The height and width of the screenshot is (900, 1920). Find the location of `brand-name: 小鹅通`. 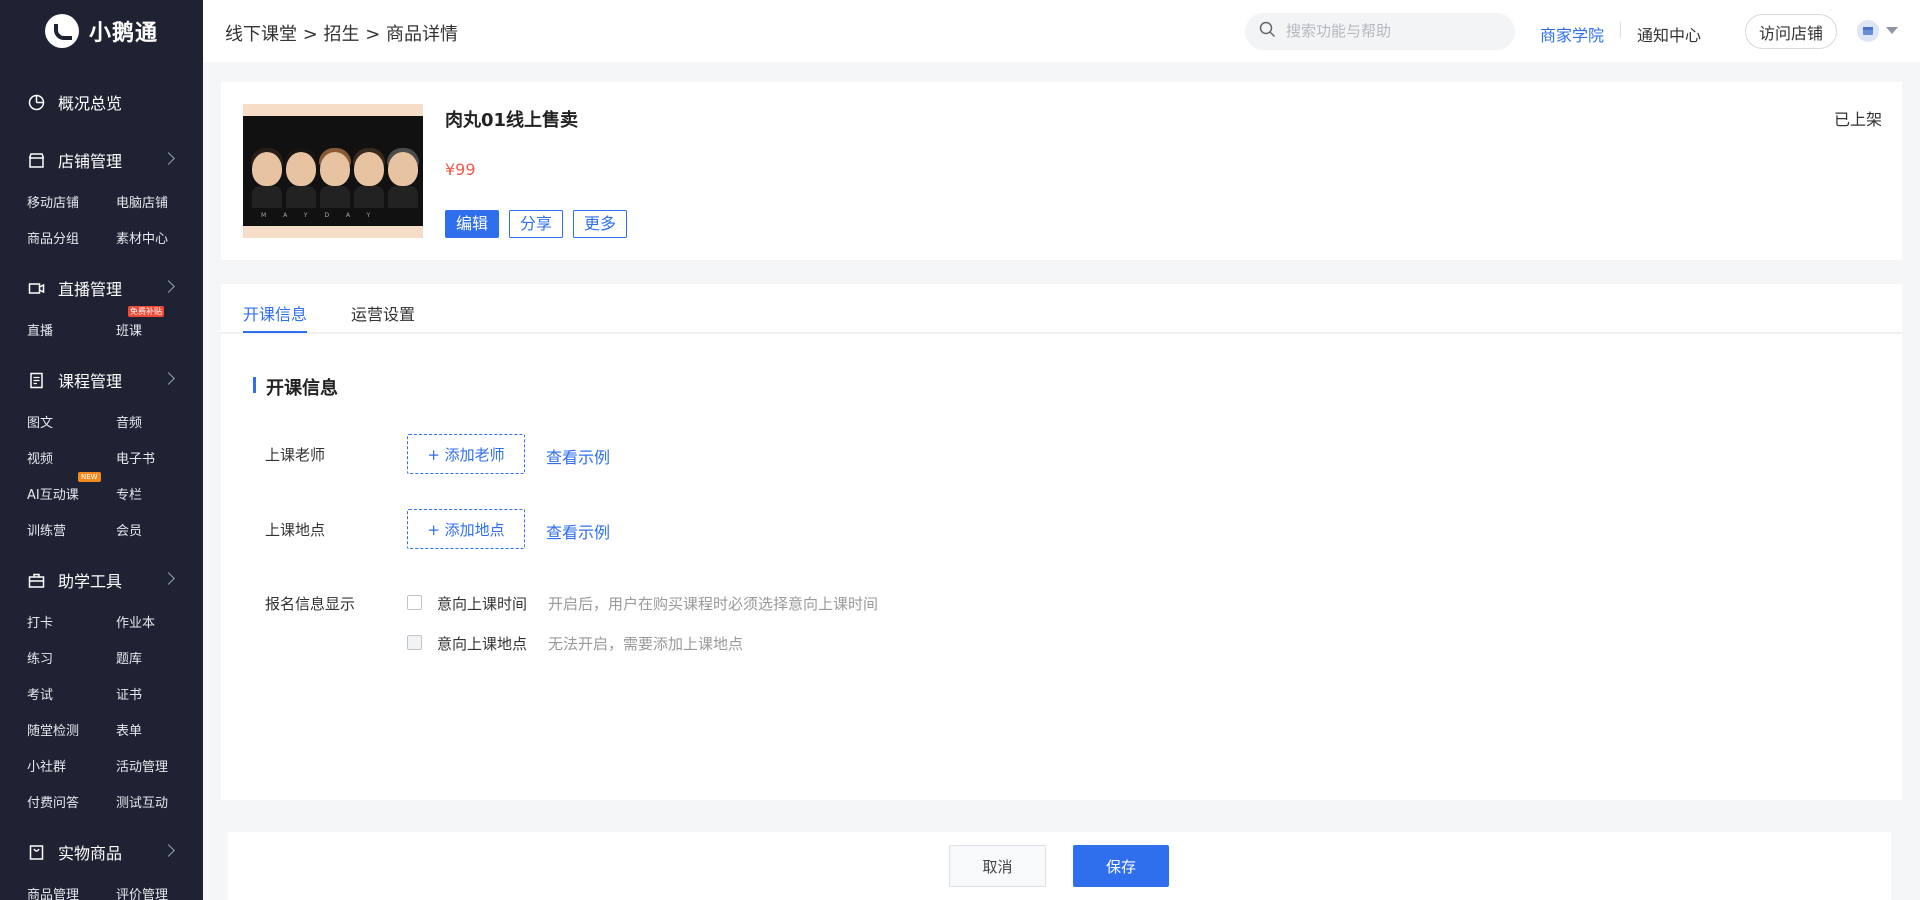

brand-name: 小鹅通 is located at coordinates (124, 33).